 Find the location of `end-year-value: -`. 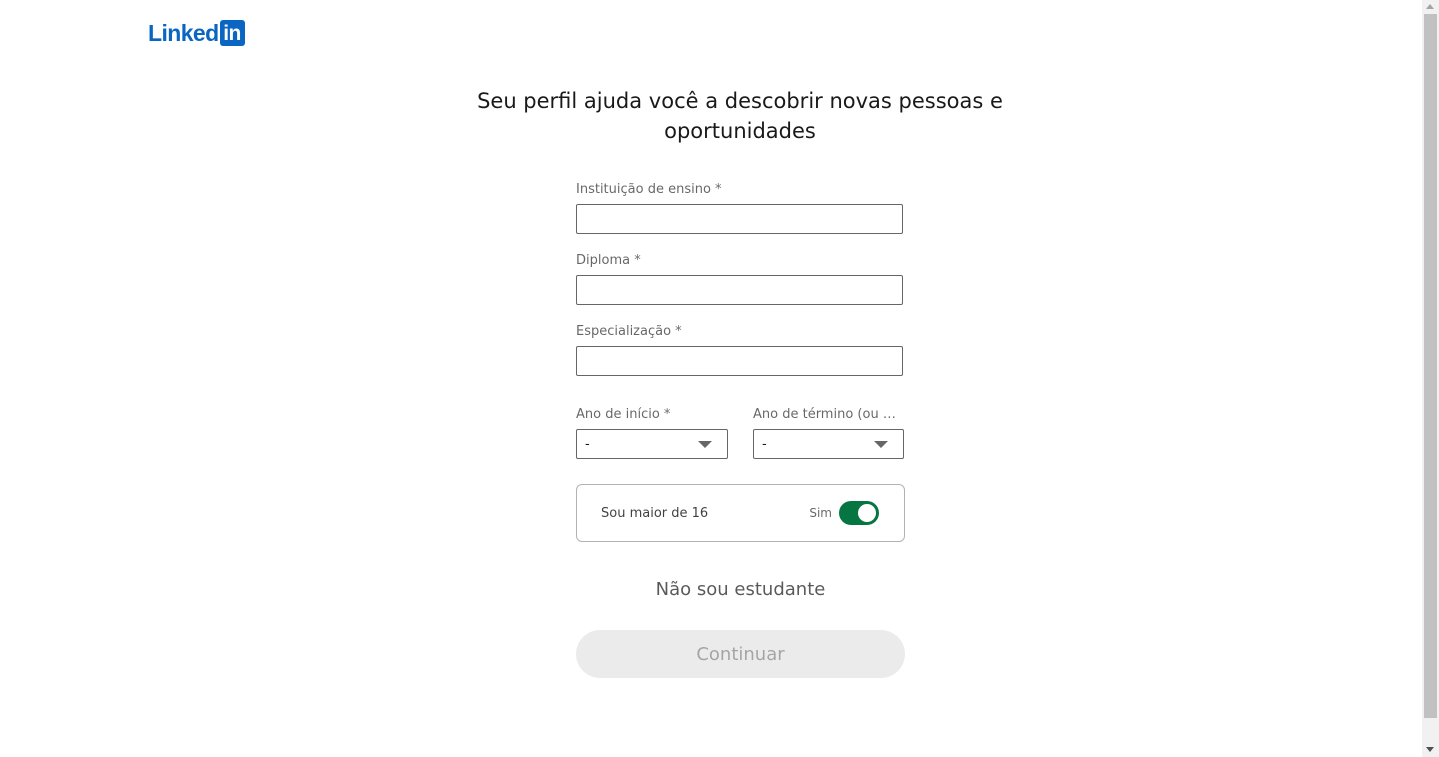

end-year-value: - is located at coordinates (764, 444).